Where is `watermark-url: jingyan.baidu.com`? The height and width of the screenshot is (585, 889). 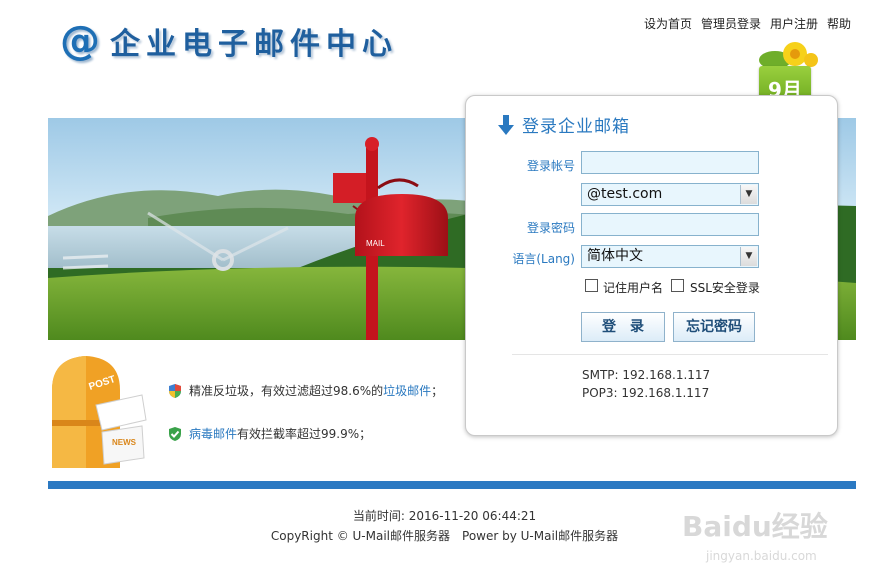 watermark-url: jingyan.baidu.com is located at coordinates (761, 556).